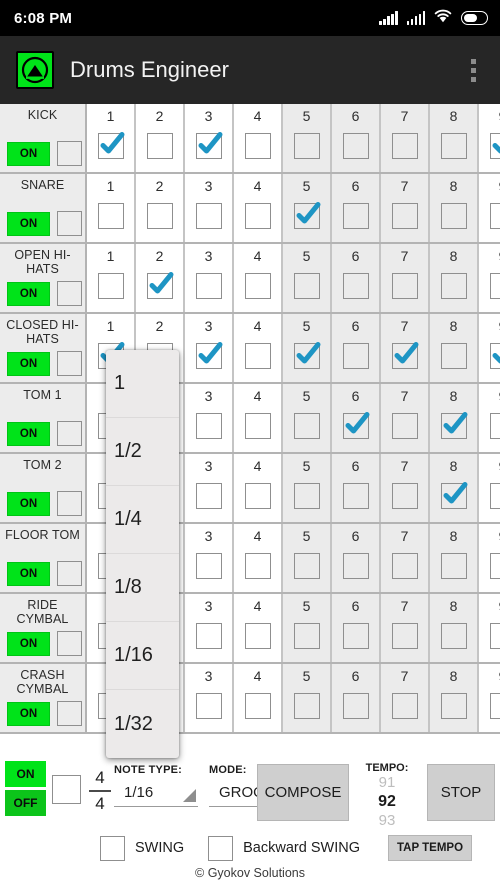  I want to click on tempo-picker: TEMPO: 91 92 93, so click(387, 796).